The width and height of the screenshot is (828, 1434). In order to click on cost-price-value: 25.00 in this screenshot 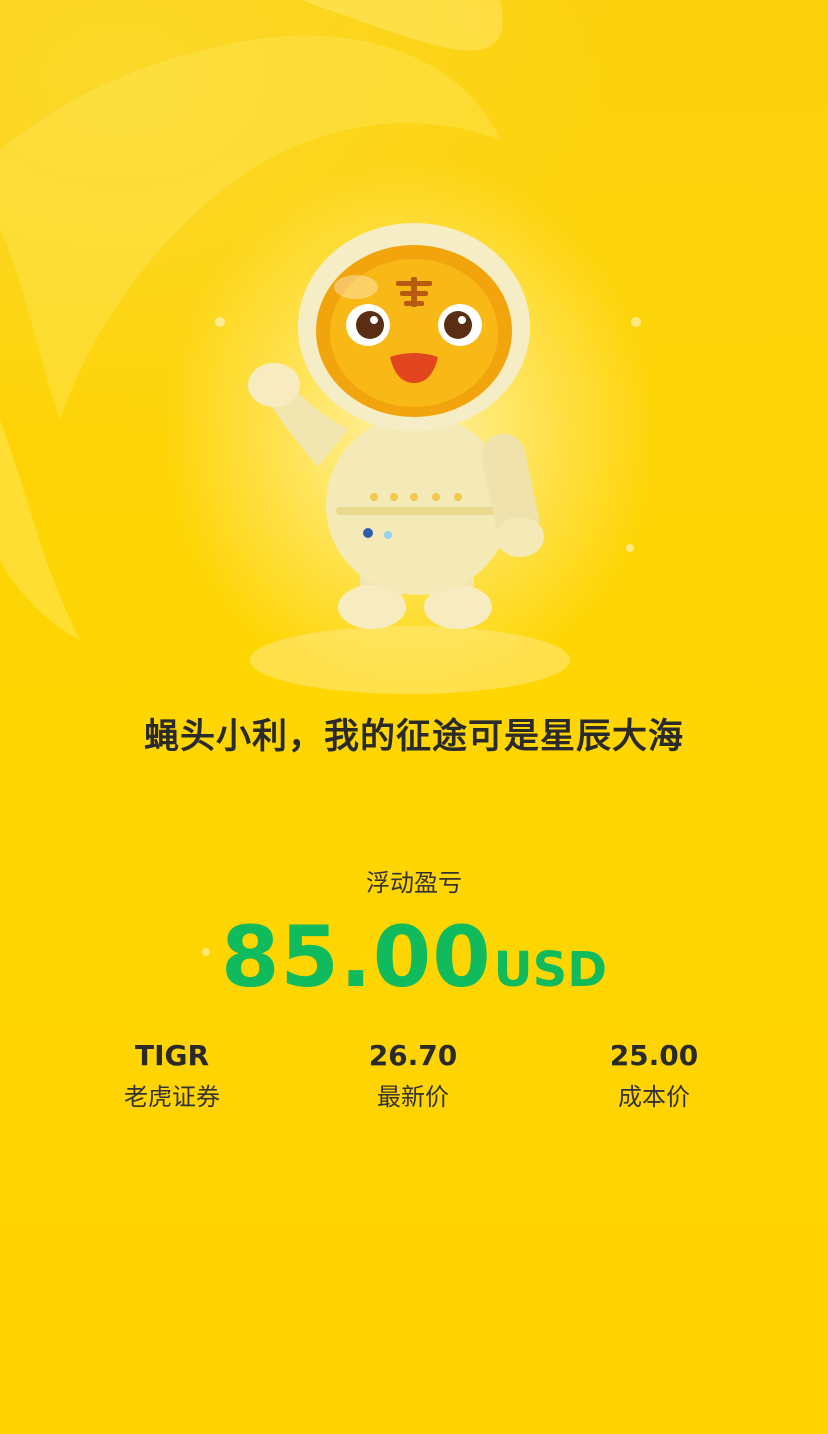, I will do `click(654, 1055)`.